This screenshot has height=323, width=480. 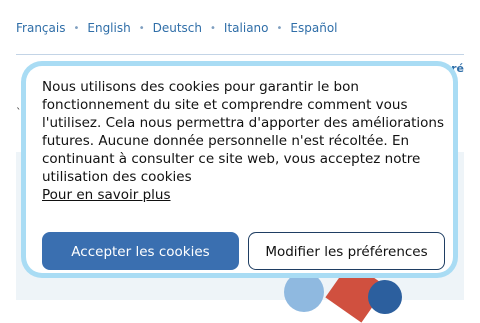 I want to click on language-link-it: Italiano, so click(x=246, y=28).